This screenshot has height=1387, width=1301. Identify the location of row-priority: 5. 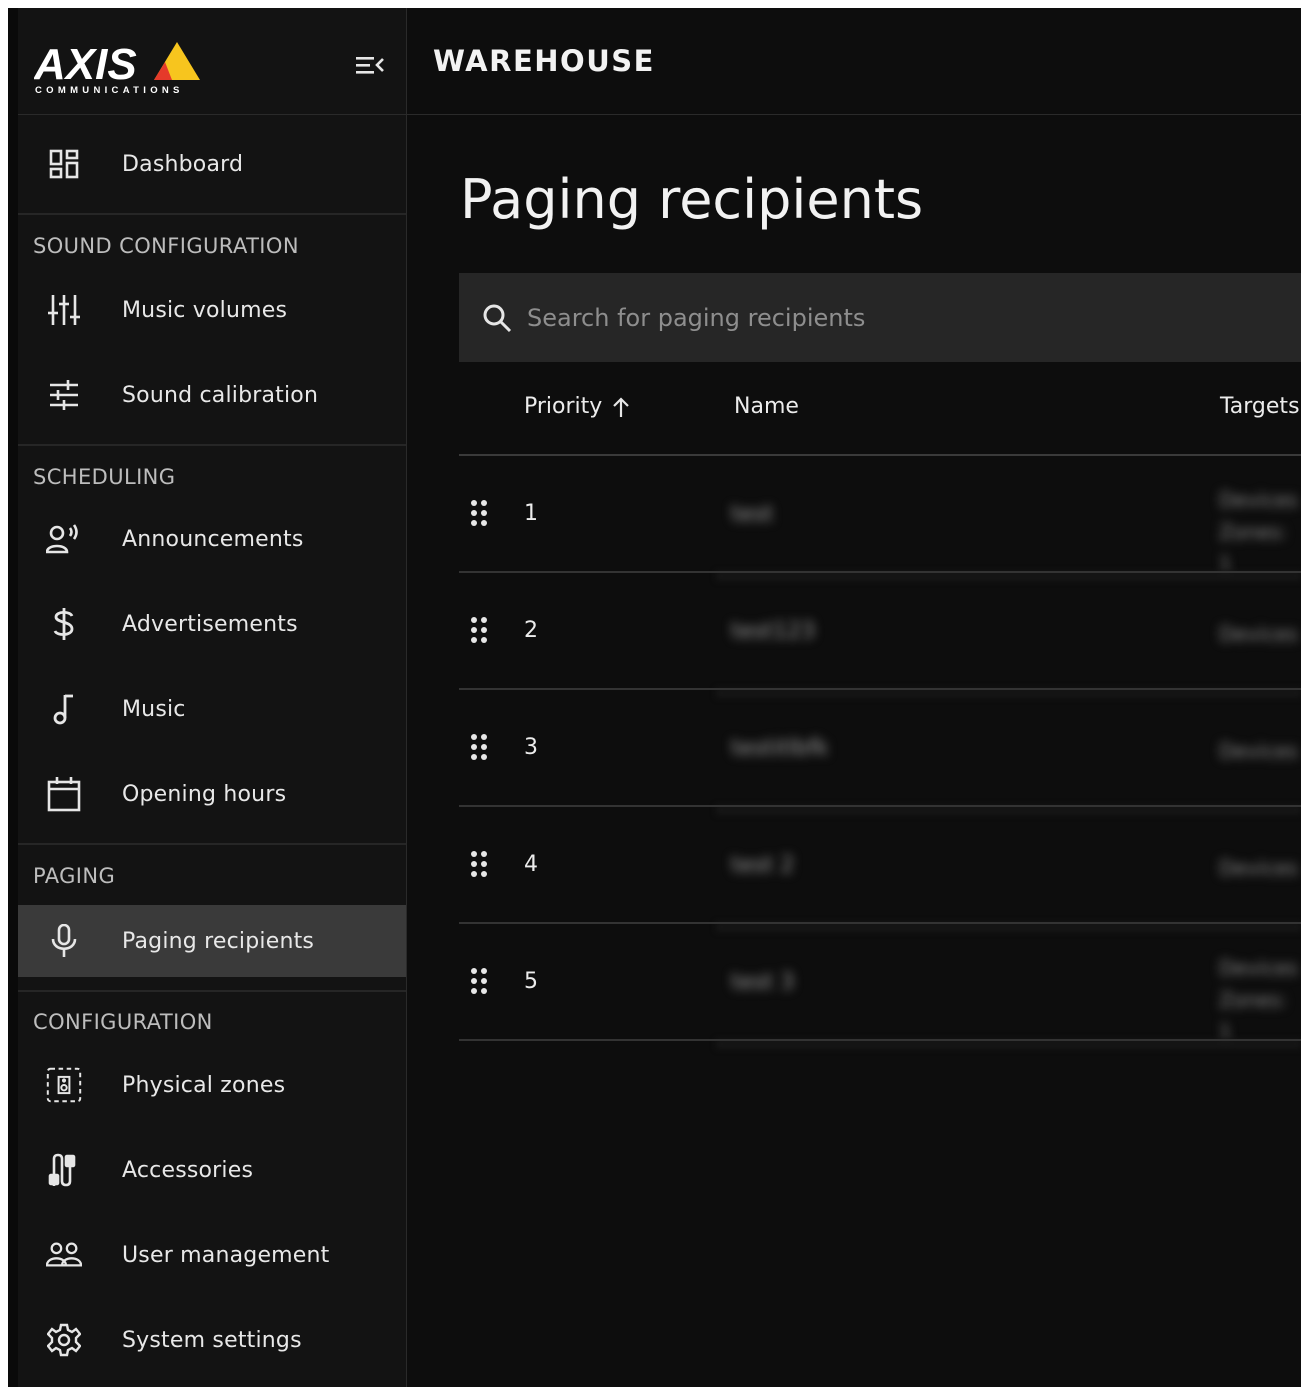
(531, 981).